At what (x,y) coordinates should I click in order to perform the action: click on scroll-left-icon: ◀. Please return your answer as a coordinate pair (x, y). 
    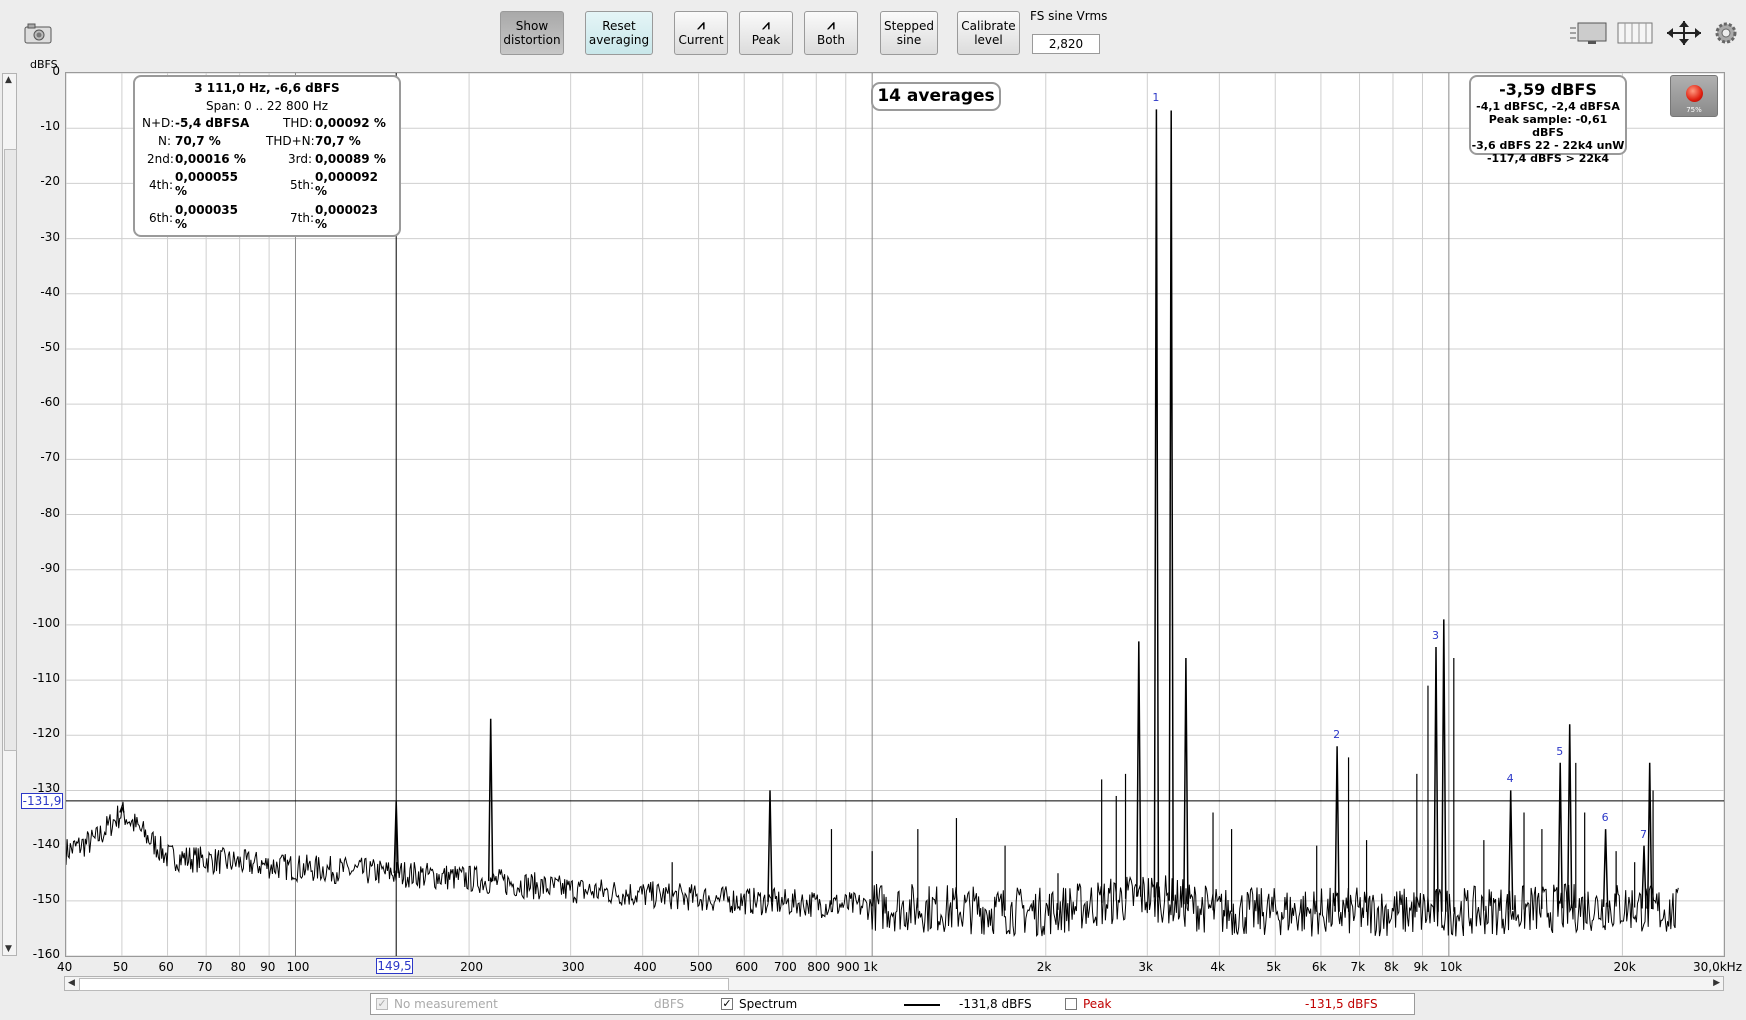
    Looking at the image, I should click on (71, 983).